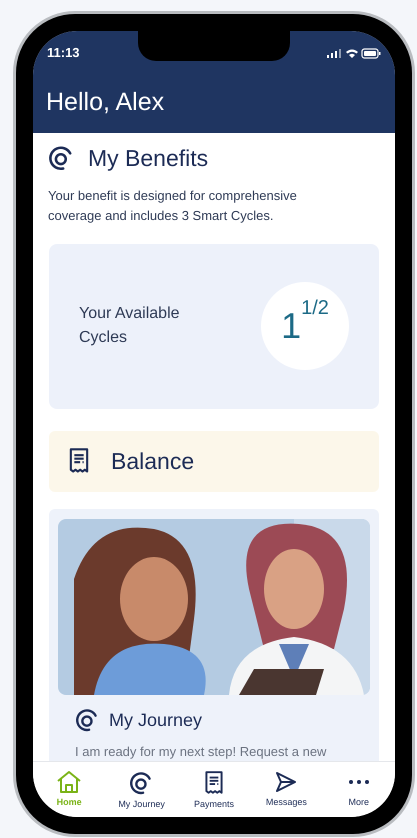  I want to click on balance-title: Balance, so click(152, 461).